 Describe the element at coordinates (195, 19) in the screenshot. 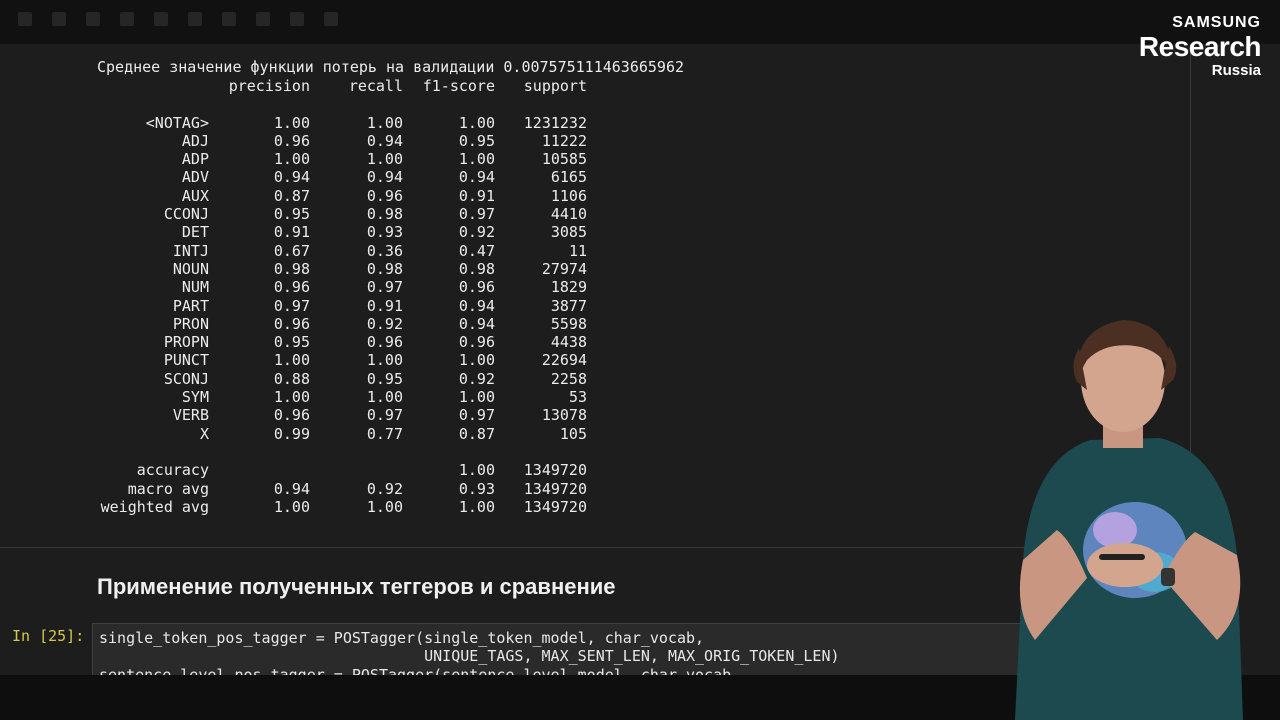

I see `move-up-icon` at that location.